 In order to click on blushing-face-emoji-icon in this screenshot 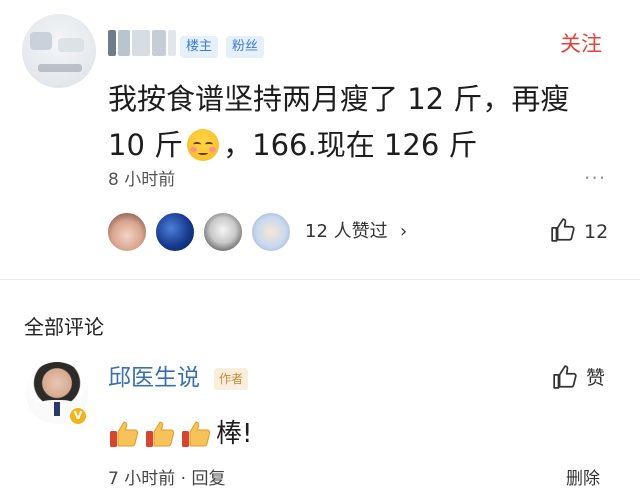, I will do `click(203, 145)`.